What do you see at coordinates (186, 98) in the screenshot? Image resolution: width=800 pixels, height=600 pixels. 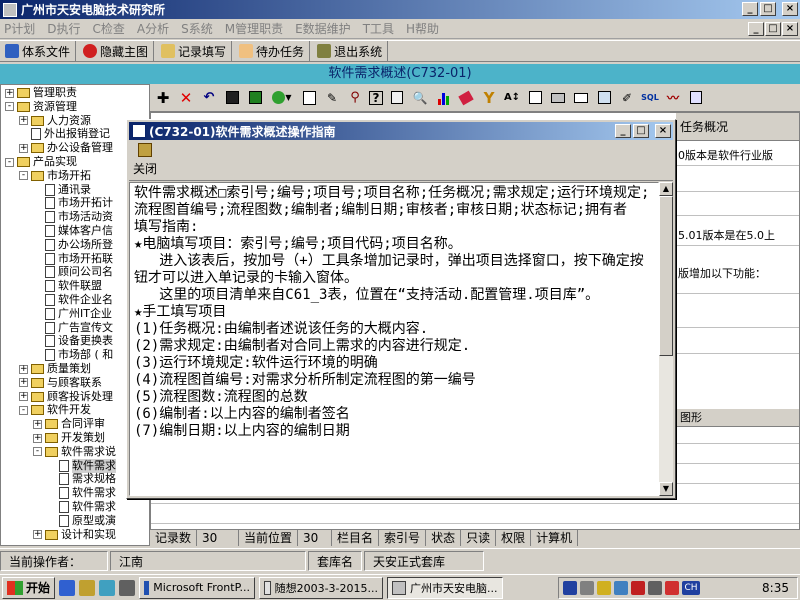 I see `delete-icon: ✕` at bounding box center [186, 98].